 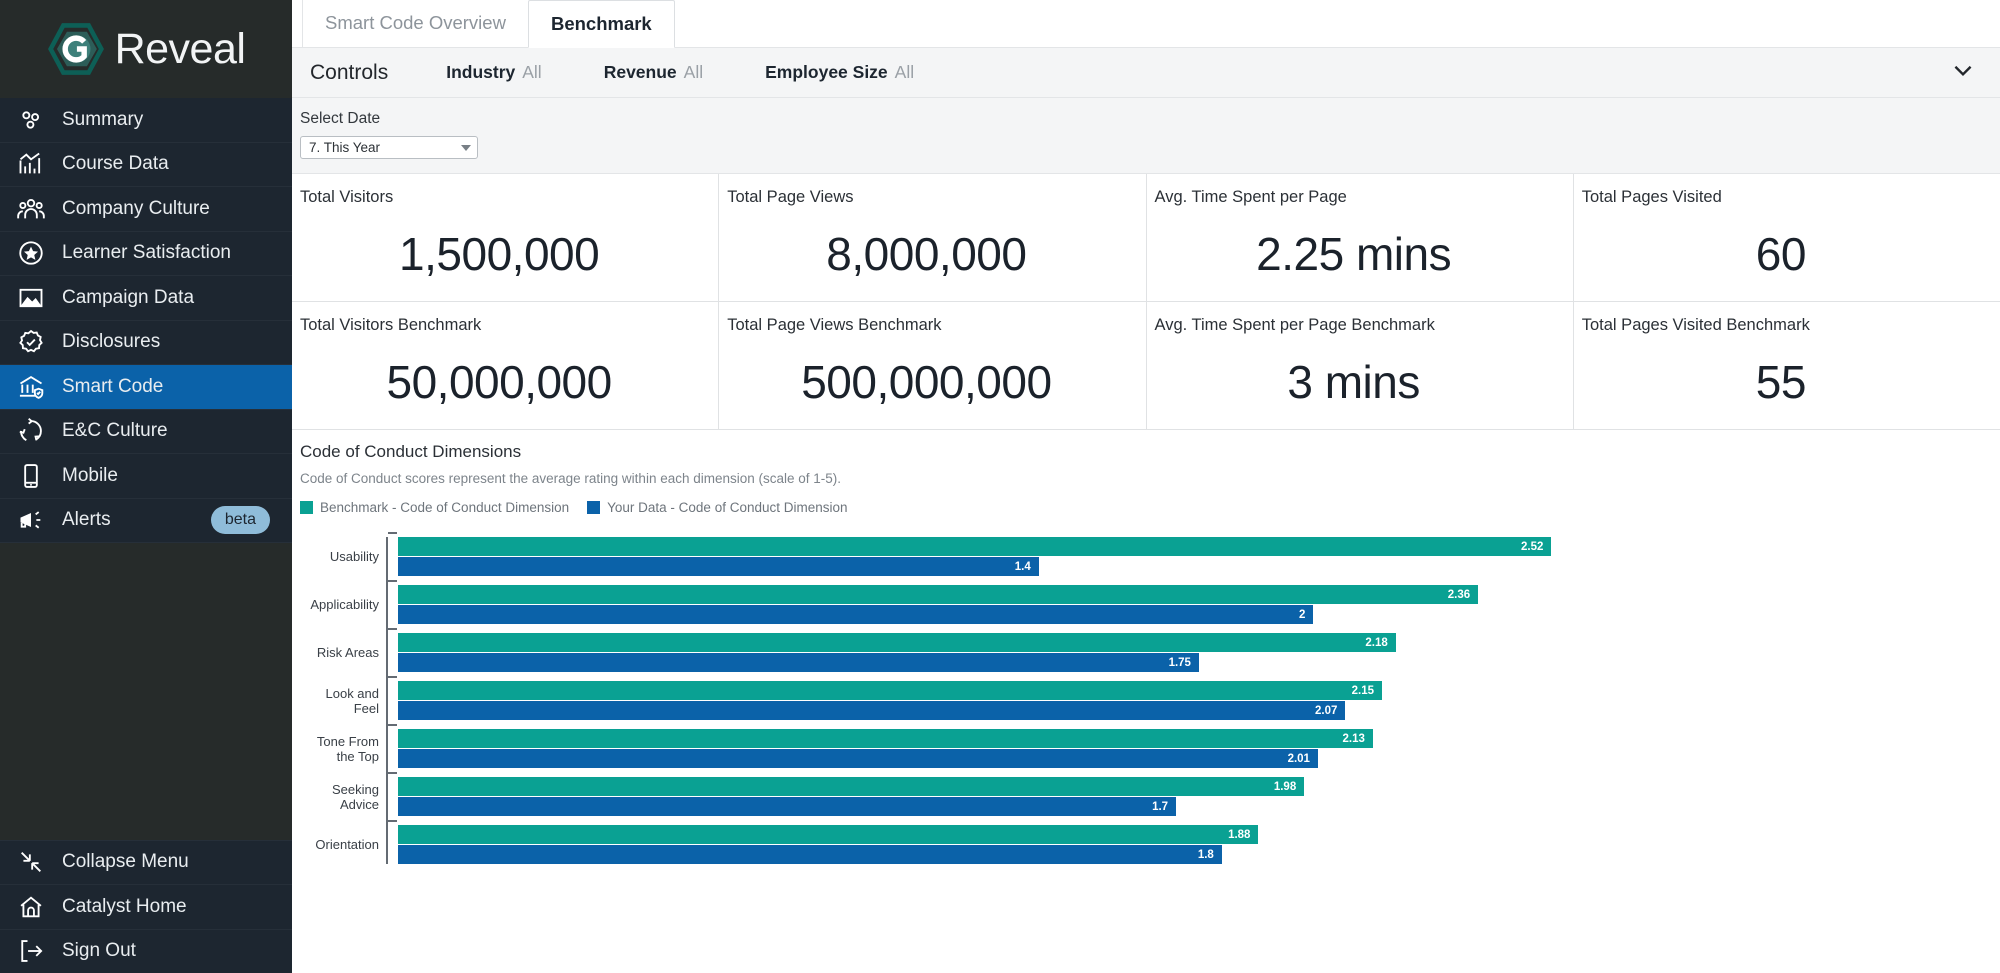 I want to click on legend-item-benchmark: Benchmark - Code of Conduct Dimension, so click(x=434, y=507).